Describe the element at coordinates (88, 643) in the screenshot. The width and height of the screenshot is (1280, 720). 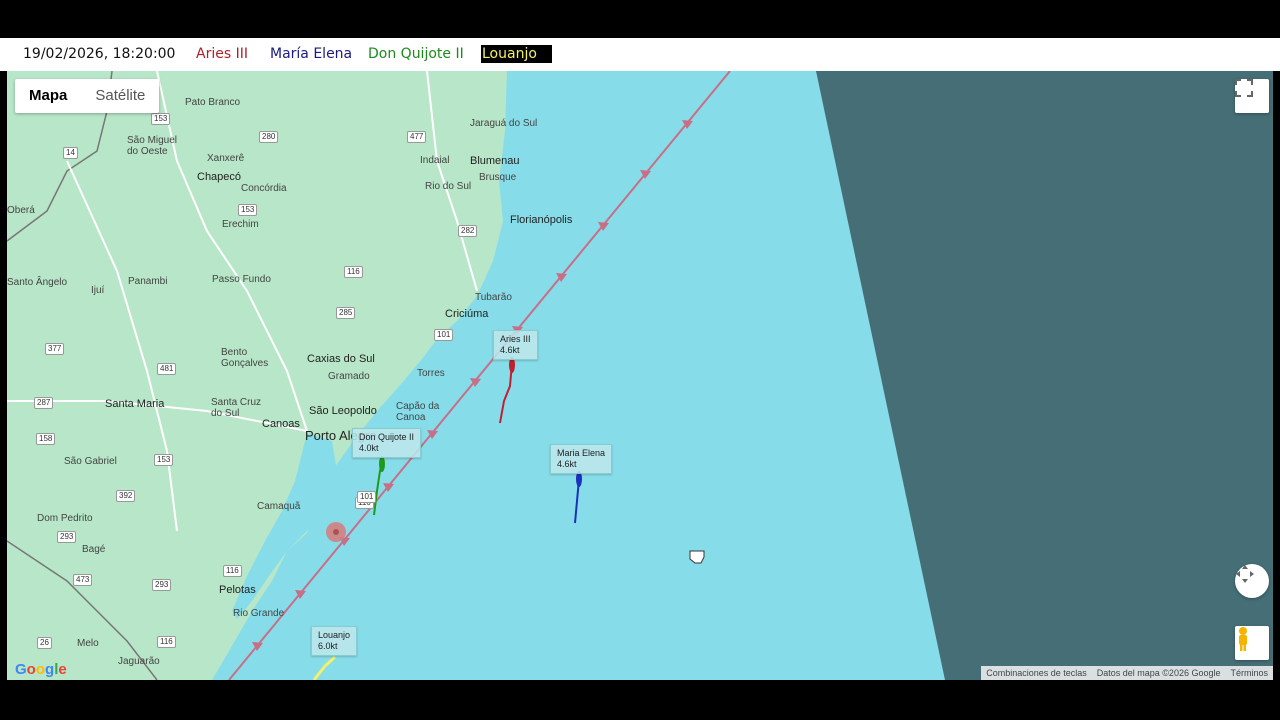
I see `city-label: Melo` at that location.